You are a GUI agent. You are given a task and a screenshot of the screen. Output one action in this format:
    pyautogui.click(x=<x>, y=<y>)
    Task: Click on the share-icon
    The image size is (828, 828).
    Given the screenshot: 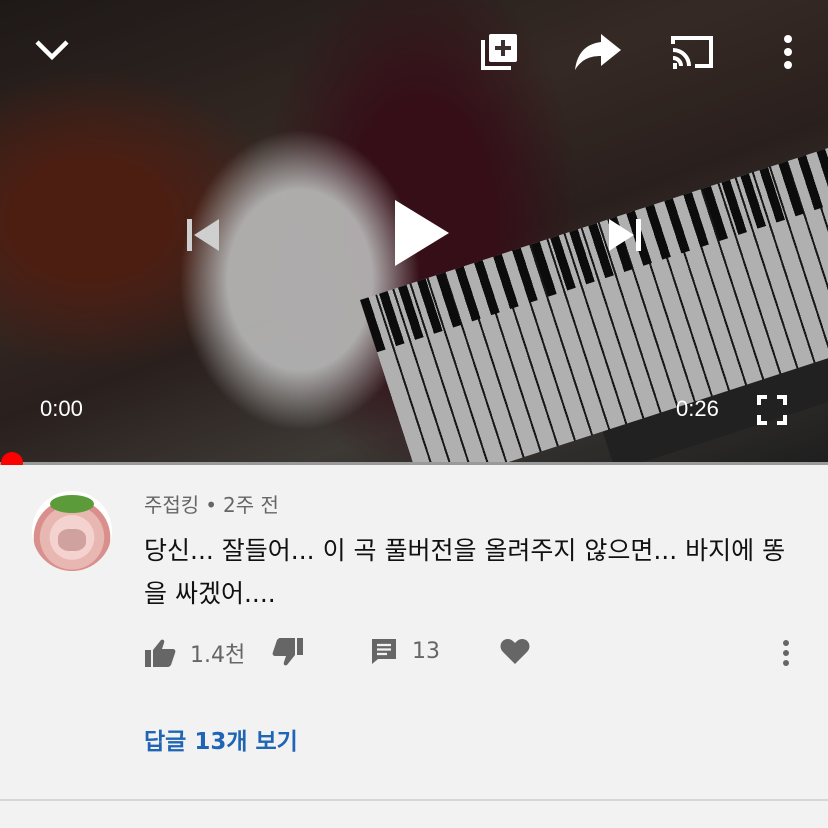 What is the action you would take?
    pyautogui.click(x=598, y=52)
    